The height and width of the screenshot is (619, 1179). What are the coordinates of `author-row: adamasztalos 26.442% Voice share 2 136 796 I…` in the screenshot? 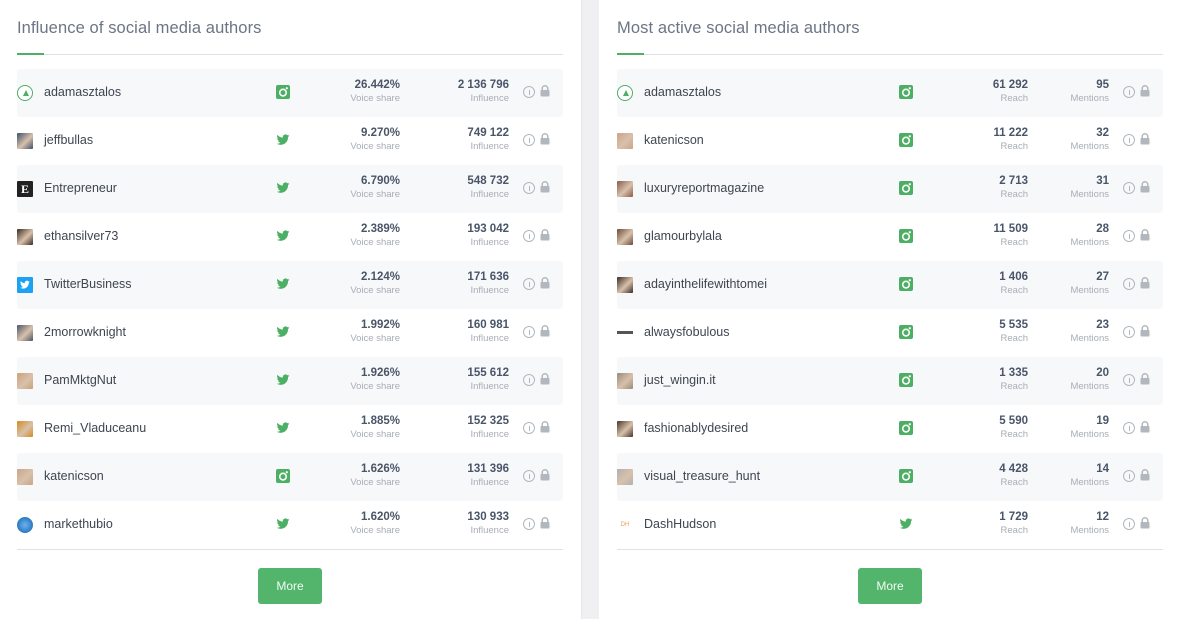 It's located at (290, 93).